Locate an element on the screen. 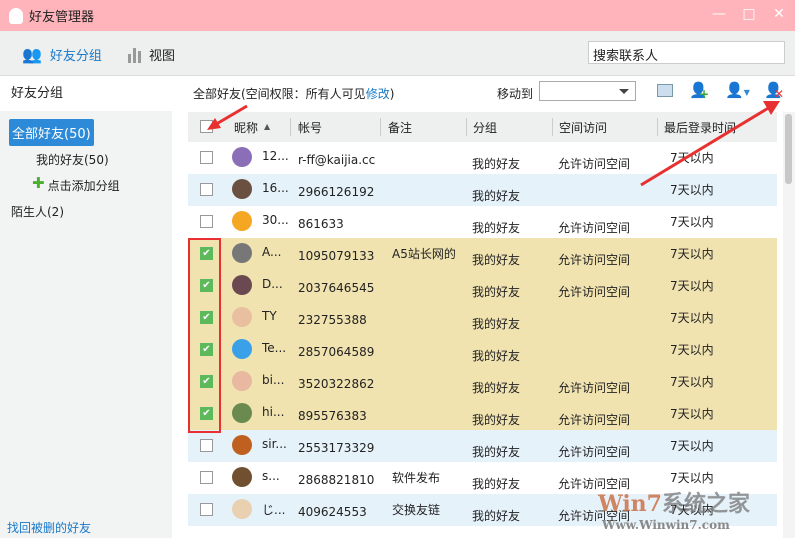 Image resolution: width=795 pixels, height=538 pixels. account: 2553173329 is located at coordinates (336, 448).